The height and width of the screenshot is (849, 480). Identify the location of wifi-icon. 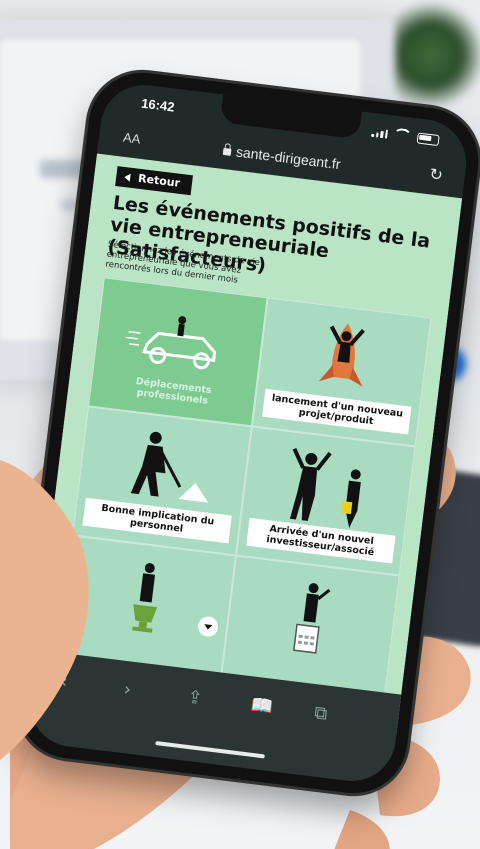
(402, 135).